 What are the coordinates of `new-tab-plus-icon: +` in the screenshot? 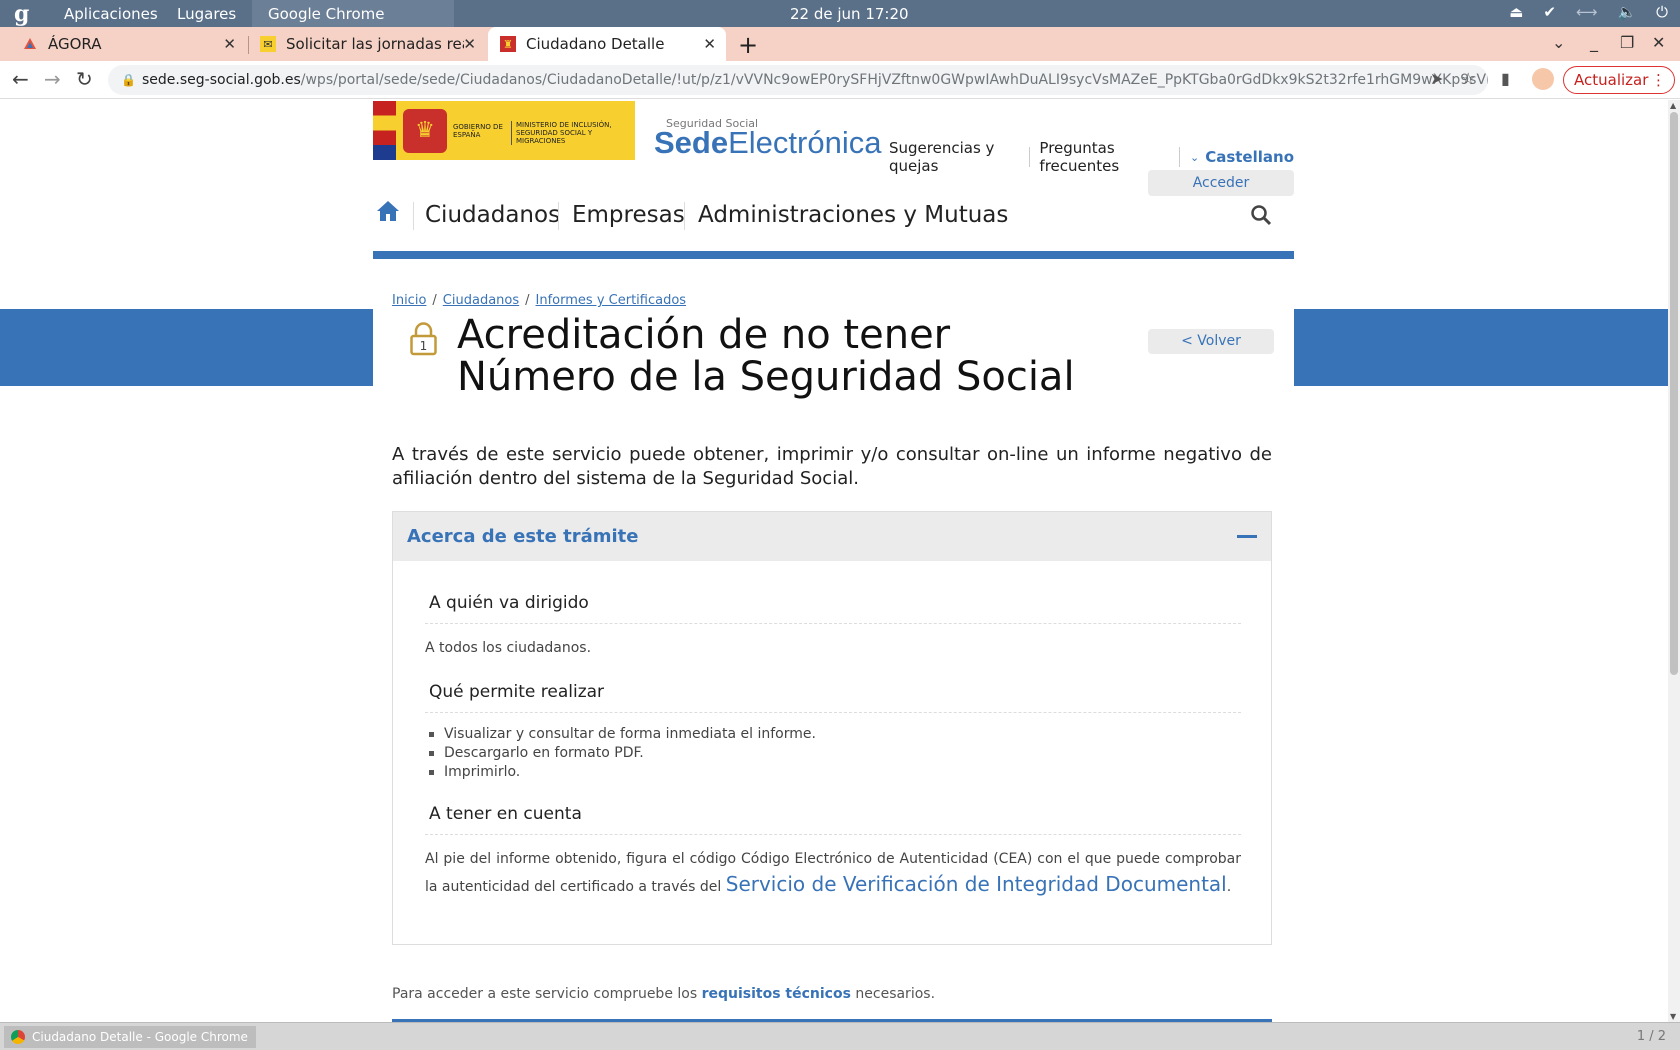 It's located at (748, 45).